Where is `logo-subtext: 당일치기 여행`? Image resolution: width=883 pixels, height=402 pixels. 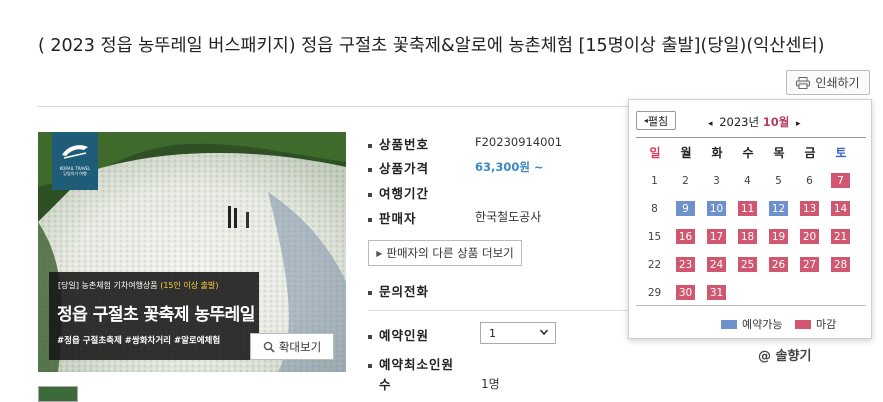
logo-subtext: 당일치기 여행 is located at coordinates (75, 173).